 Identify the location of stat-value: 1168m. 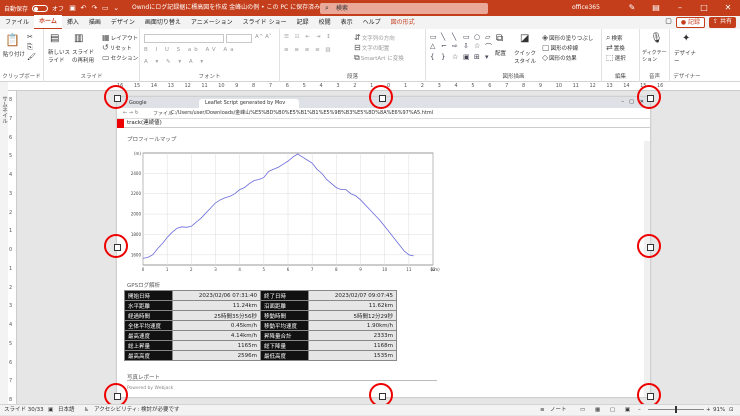
(352, 345).